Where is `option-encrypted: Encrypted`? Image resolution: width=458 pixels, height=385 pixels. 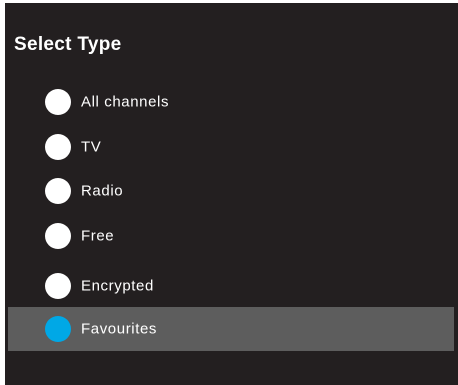 option-encrypted: Encrypted is located at coordinates (231, 286).